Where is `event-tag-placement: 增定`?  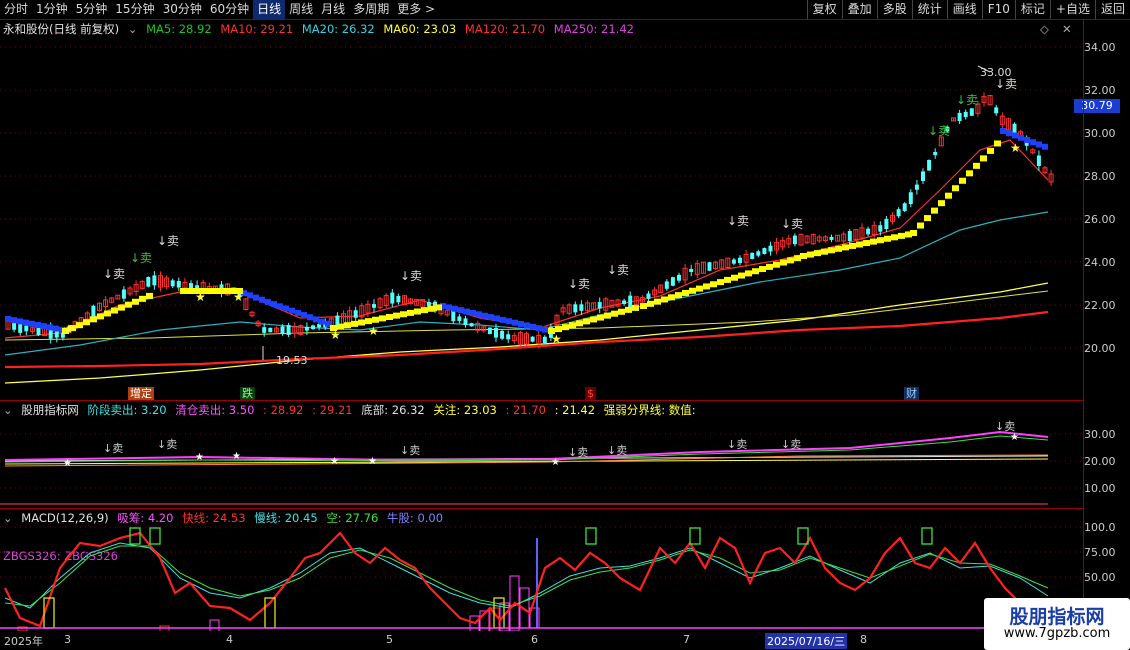 event-tag-placement: 增定 is located at coordinates (141, 393).